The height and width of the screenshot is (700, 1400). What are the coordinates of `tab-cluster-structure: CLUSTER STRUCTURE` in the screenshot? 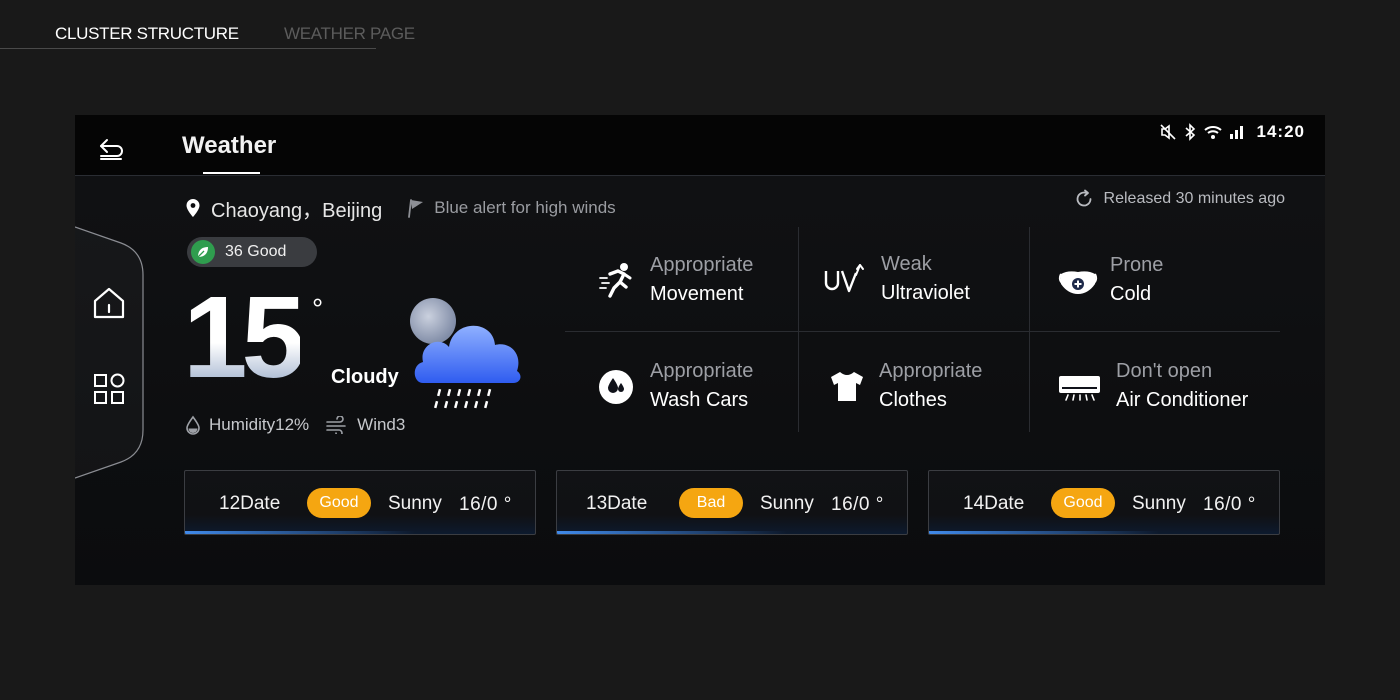 It's located at (147, 34).